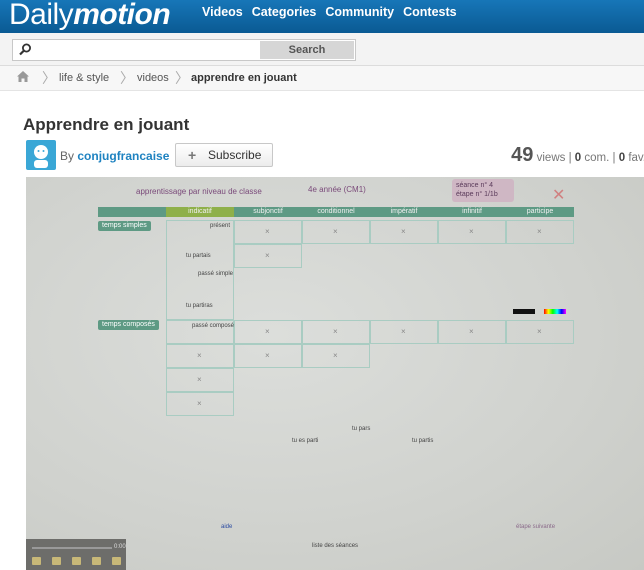 This screenshot has height=570, width=644. What do you see at coordinates (284, 12) in the screenshot?
I see `nav-categories: Categories` at bounding box center [284, 12].